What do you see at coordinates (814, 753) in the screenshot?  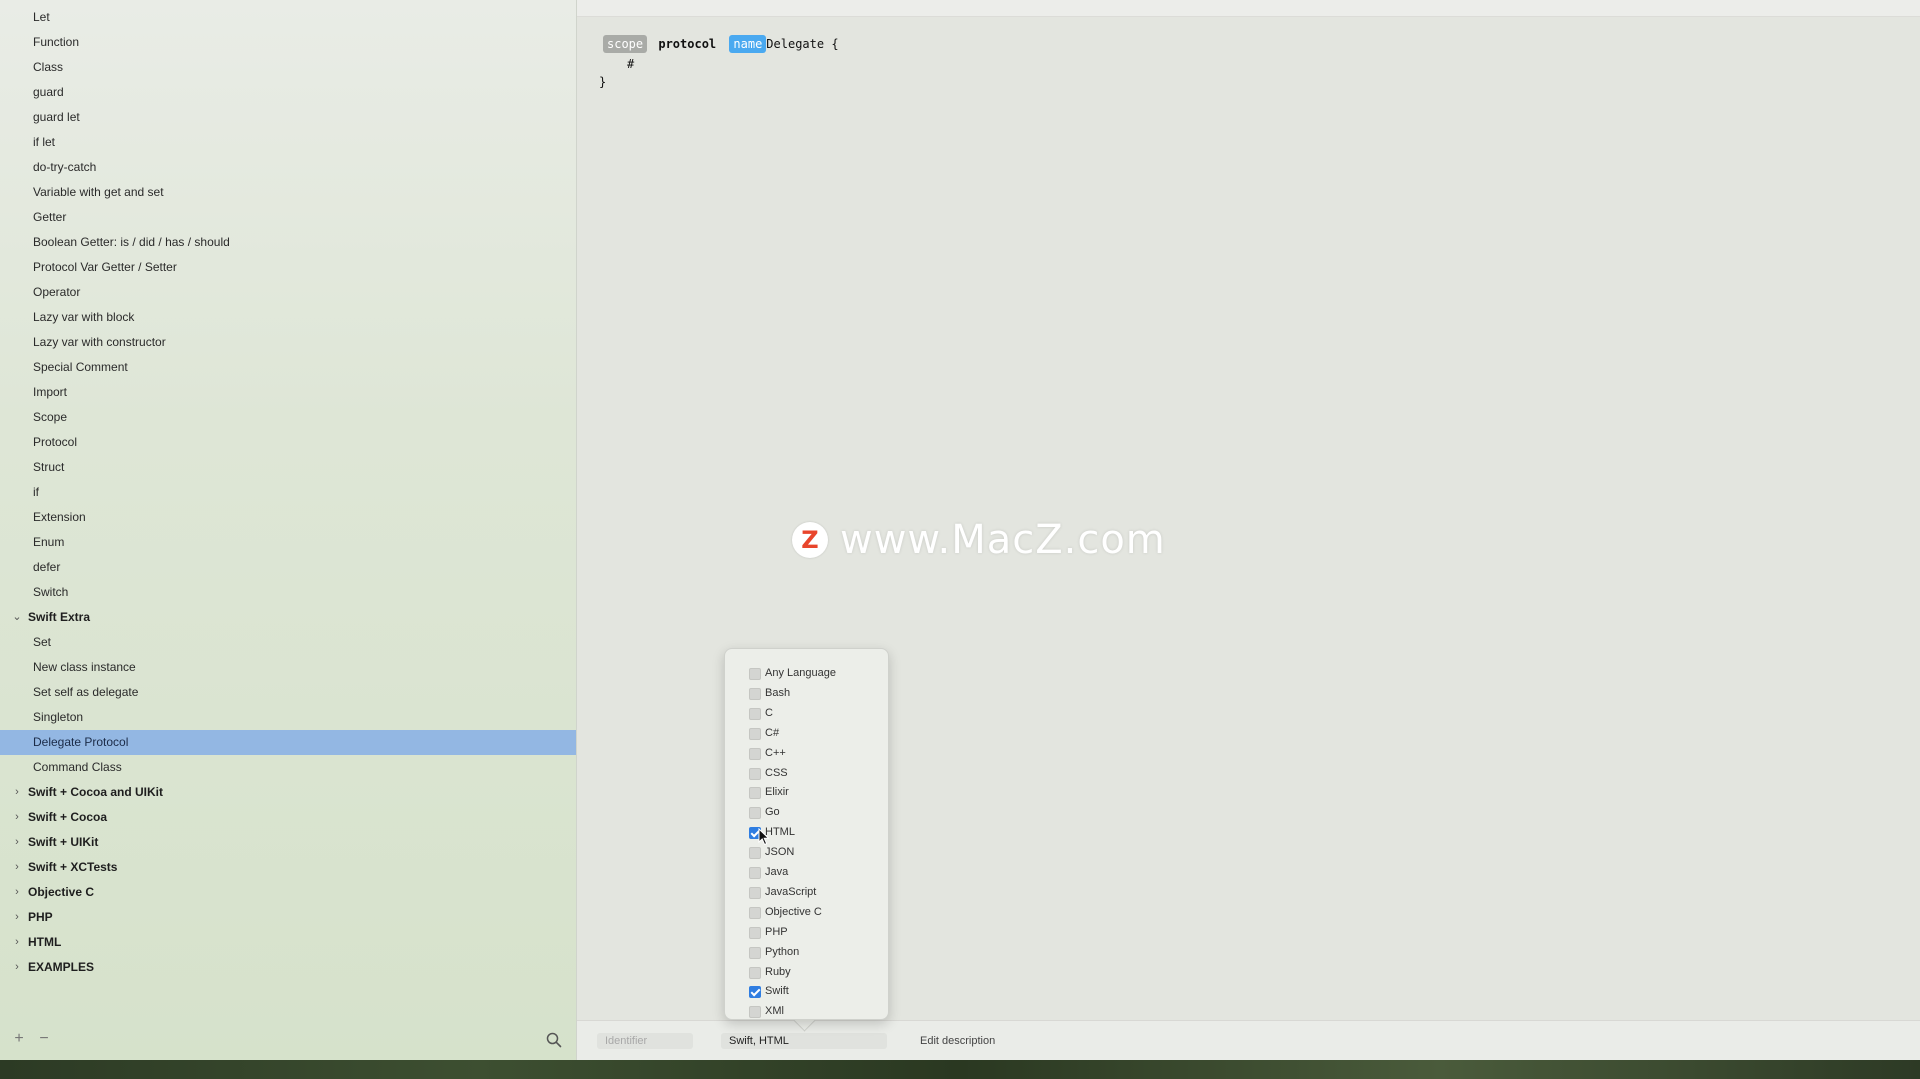 I see `language-option: C++` at bounding box center [814, 753].